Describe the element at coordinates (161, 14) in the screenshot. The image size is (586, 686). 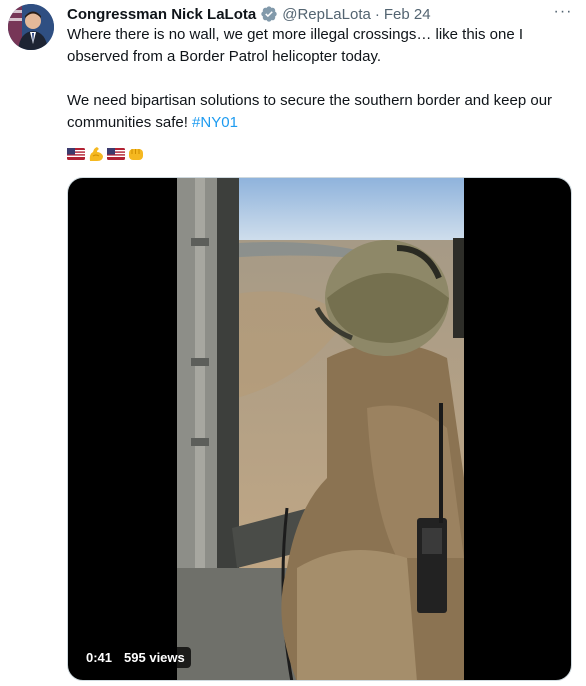
I see `author-name: Congressman Nick LaLota` at that location.